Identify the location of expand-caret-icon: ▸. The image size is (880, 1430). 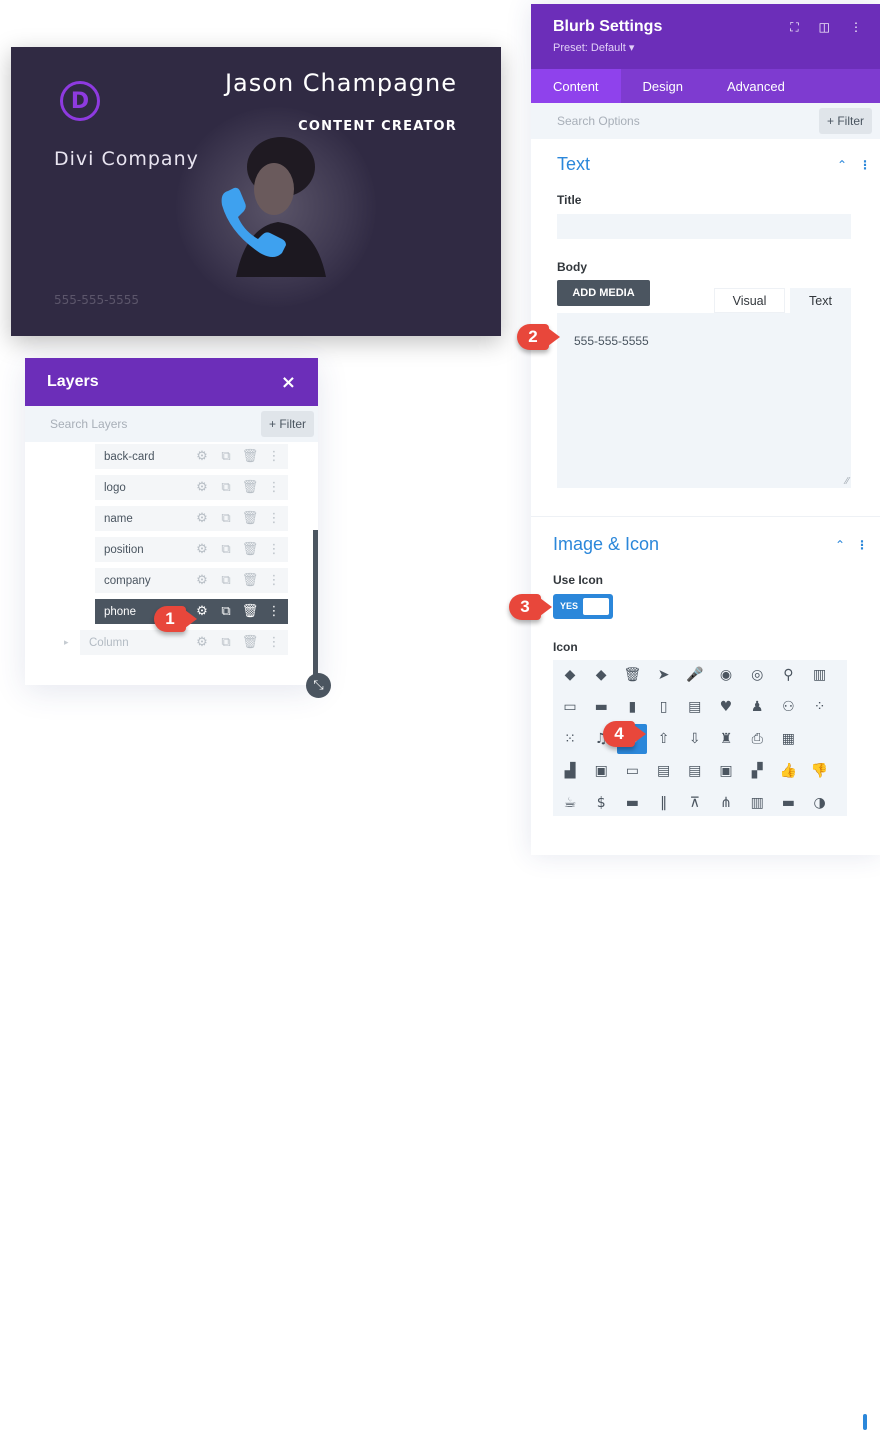
(66, 642).